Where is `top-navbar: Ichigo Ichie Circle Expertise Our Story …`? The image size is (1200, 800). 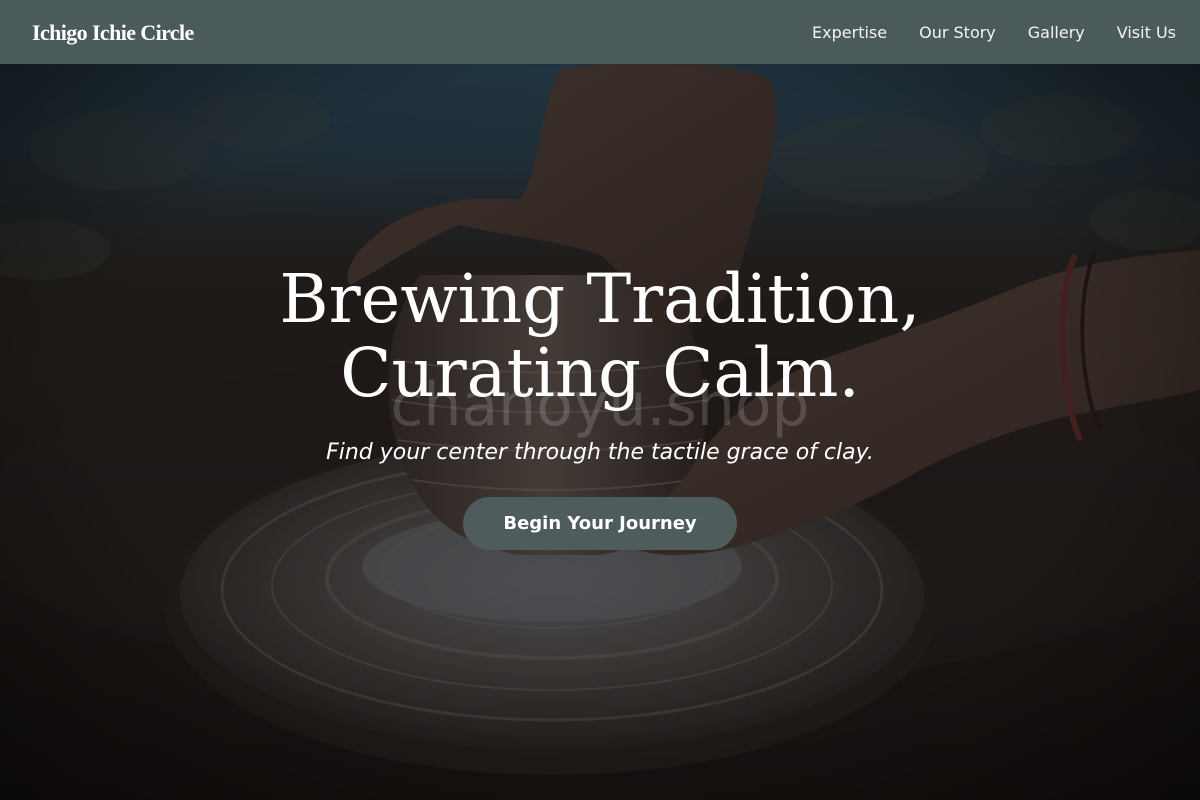
top-navbar: Ichigo Ichie Circle Expertise Our Story … is located at coordinates (600, 32).